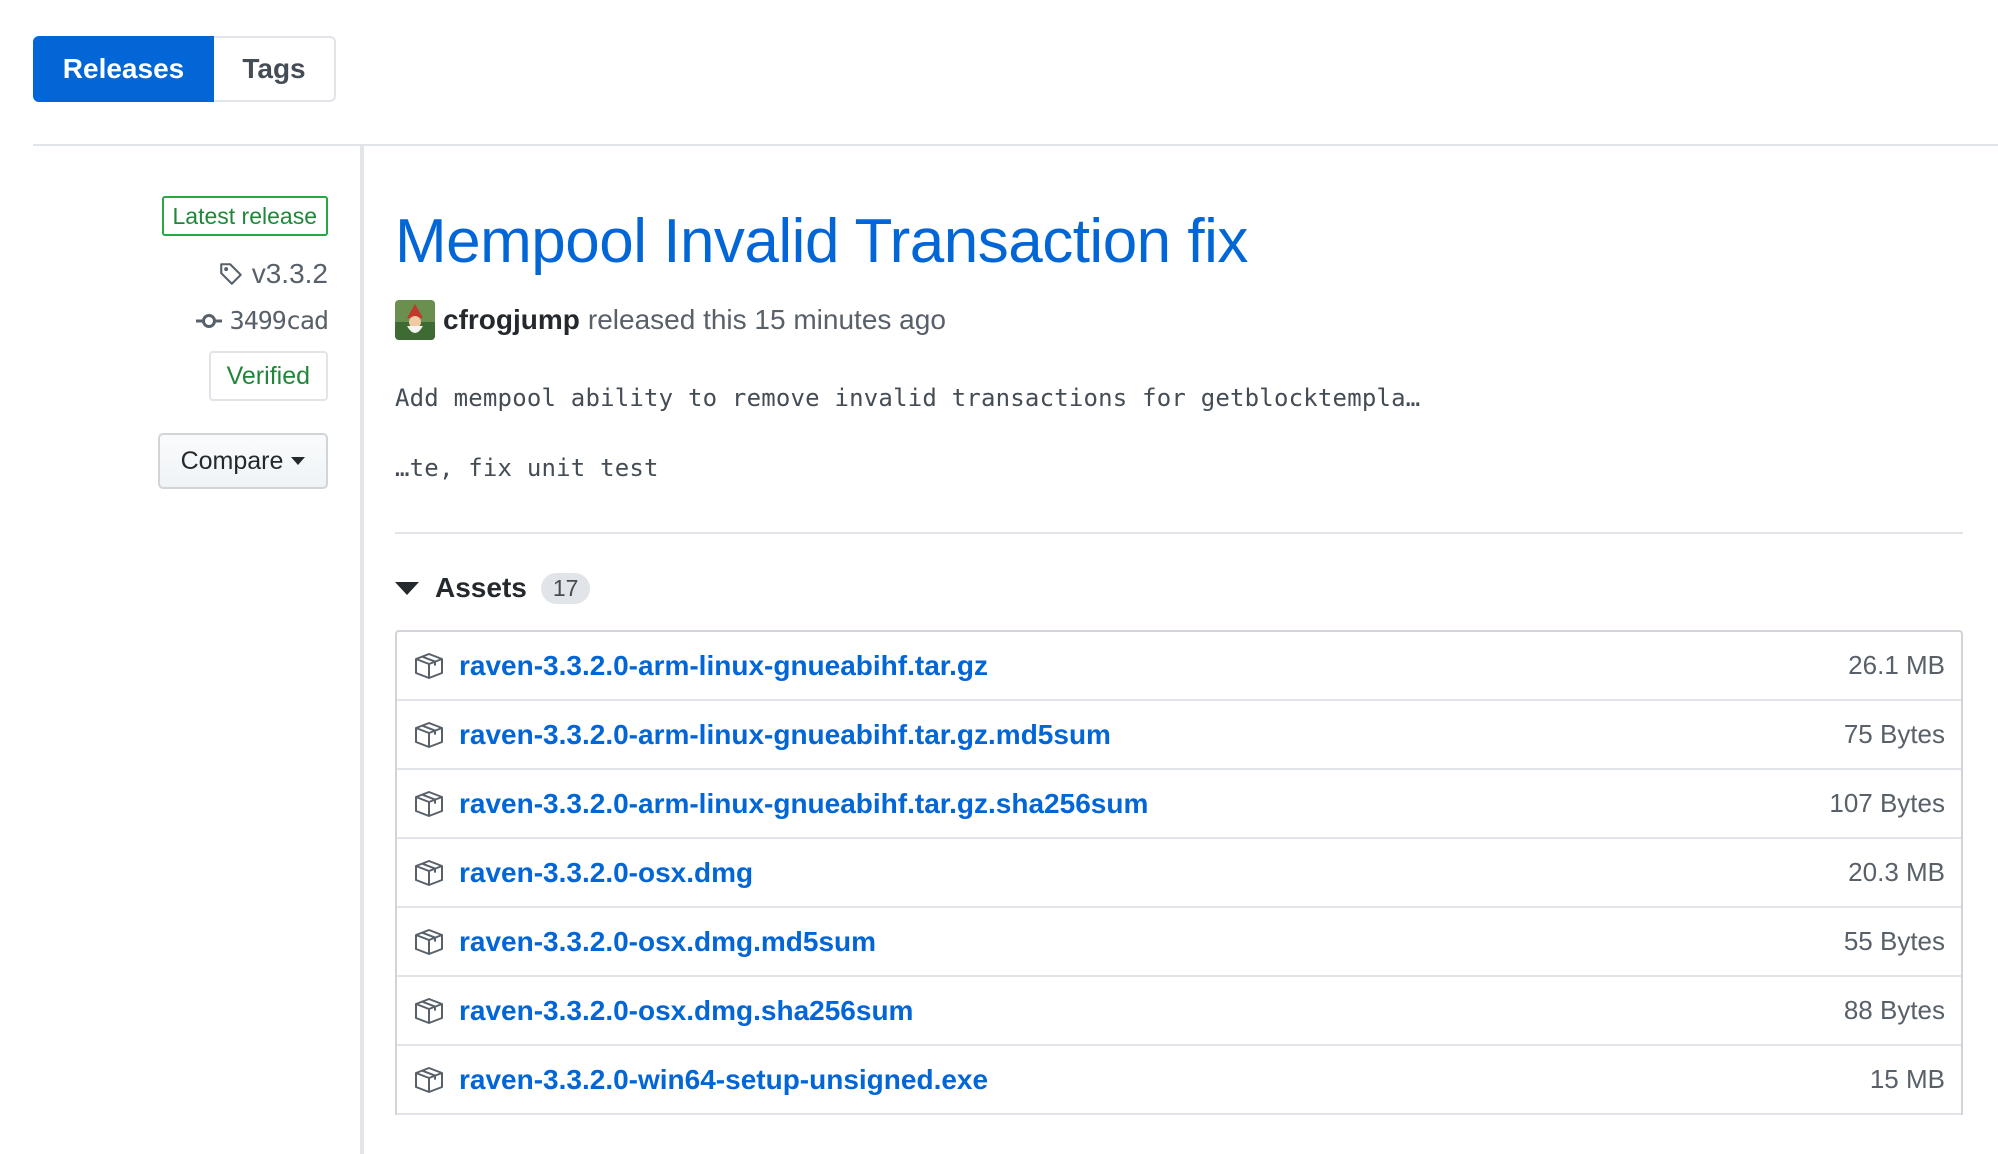  What do you see at coordinates (1894, 1010) in the screenshot?
I see `asset-size: 88 Bytes` at bounding box center [1894, 1010].